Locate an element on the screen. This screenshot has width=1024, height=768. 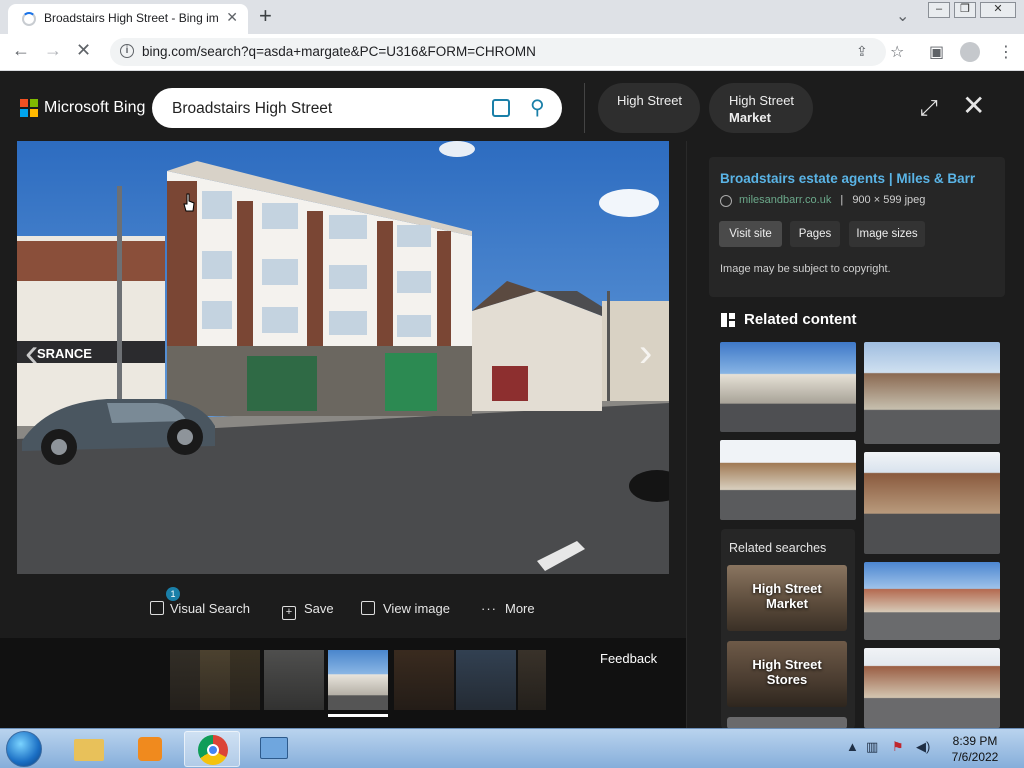
menu-dots-icon: ⋮ is located at coordinates (1006, 52).